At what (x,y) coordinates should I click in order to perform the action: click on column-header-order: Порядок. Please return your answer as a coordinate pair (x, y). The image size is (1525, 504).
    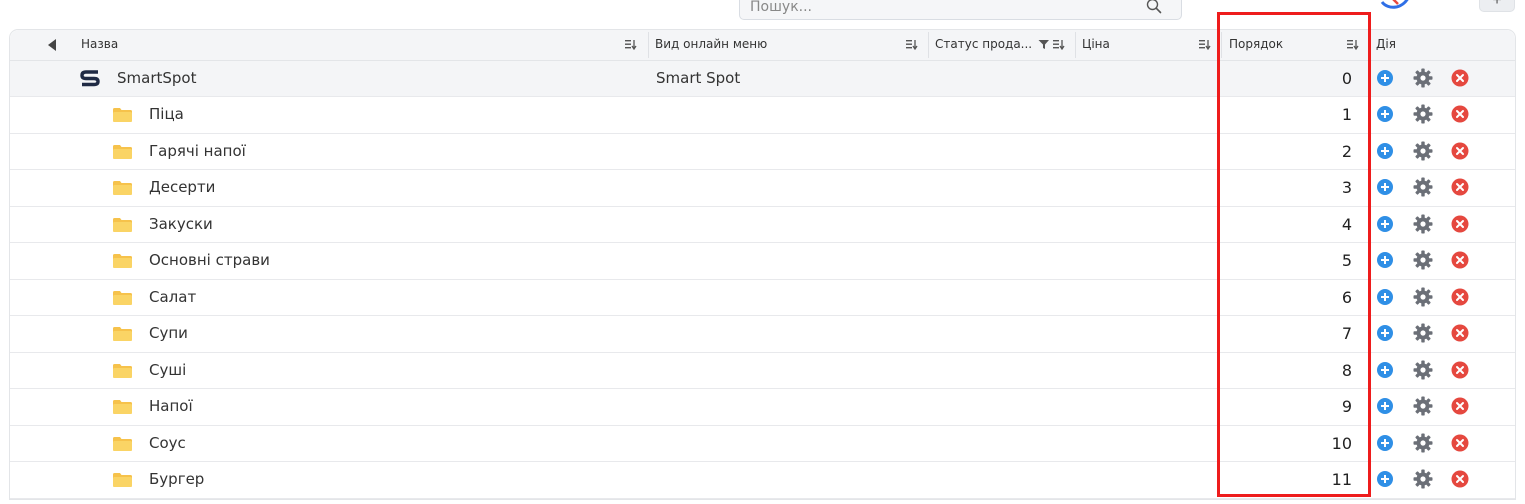
    Looking at the image, I should click on (1295, 45).